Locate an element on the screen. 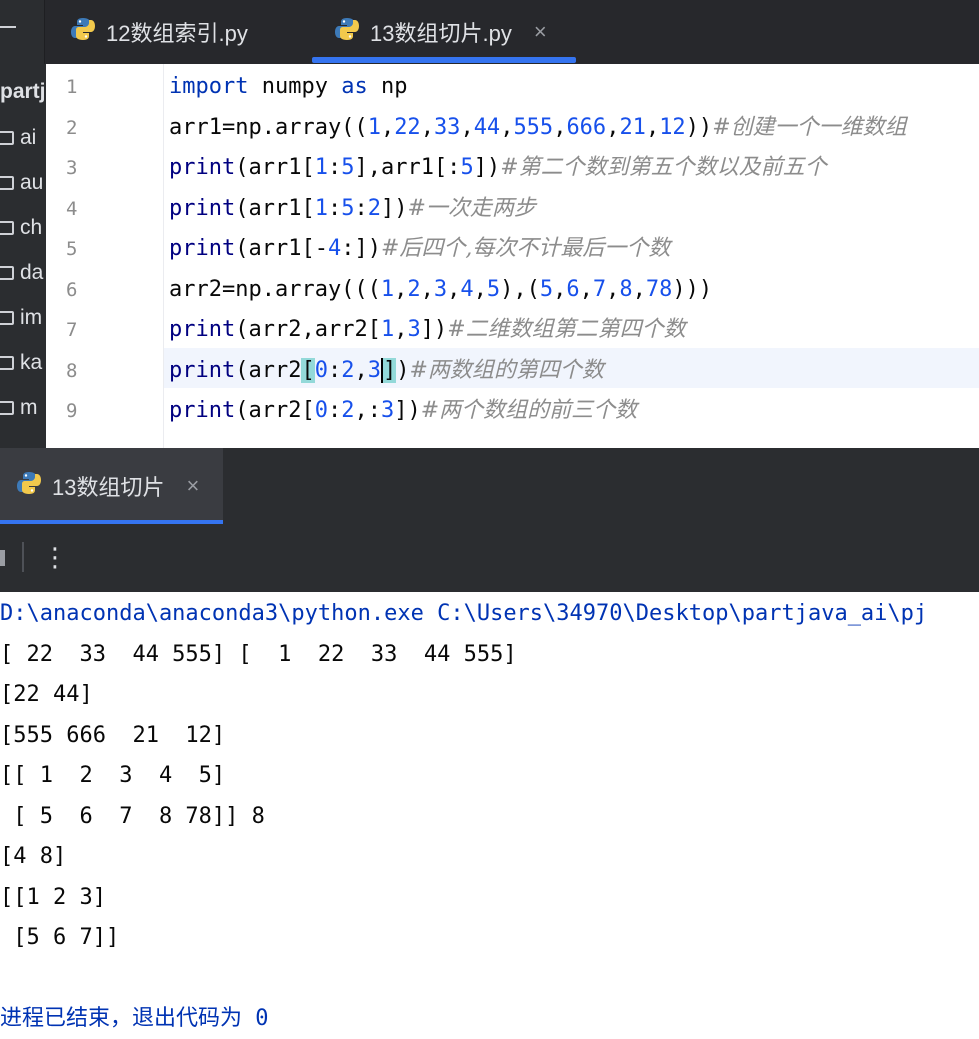 The width and height of the screenshot is (979, 1039). run-tab-label: 13数组切片 is located at coordinates (108, 487).